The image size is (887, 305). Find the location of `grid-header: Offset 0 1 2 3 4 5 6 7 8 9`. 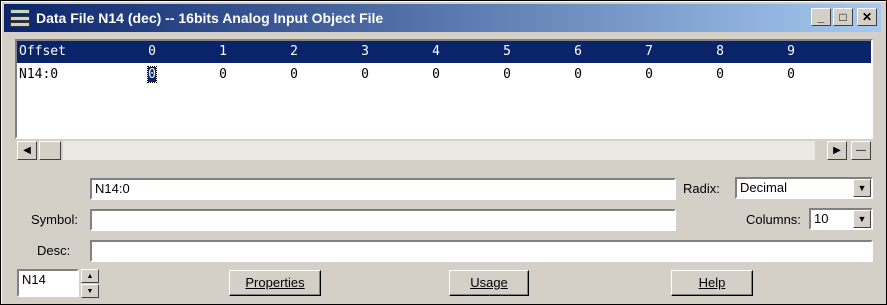

grid-header: Offset 0 1 2 3 4 5 6 7 8 9 is located at coordinates (444, 52).